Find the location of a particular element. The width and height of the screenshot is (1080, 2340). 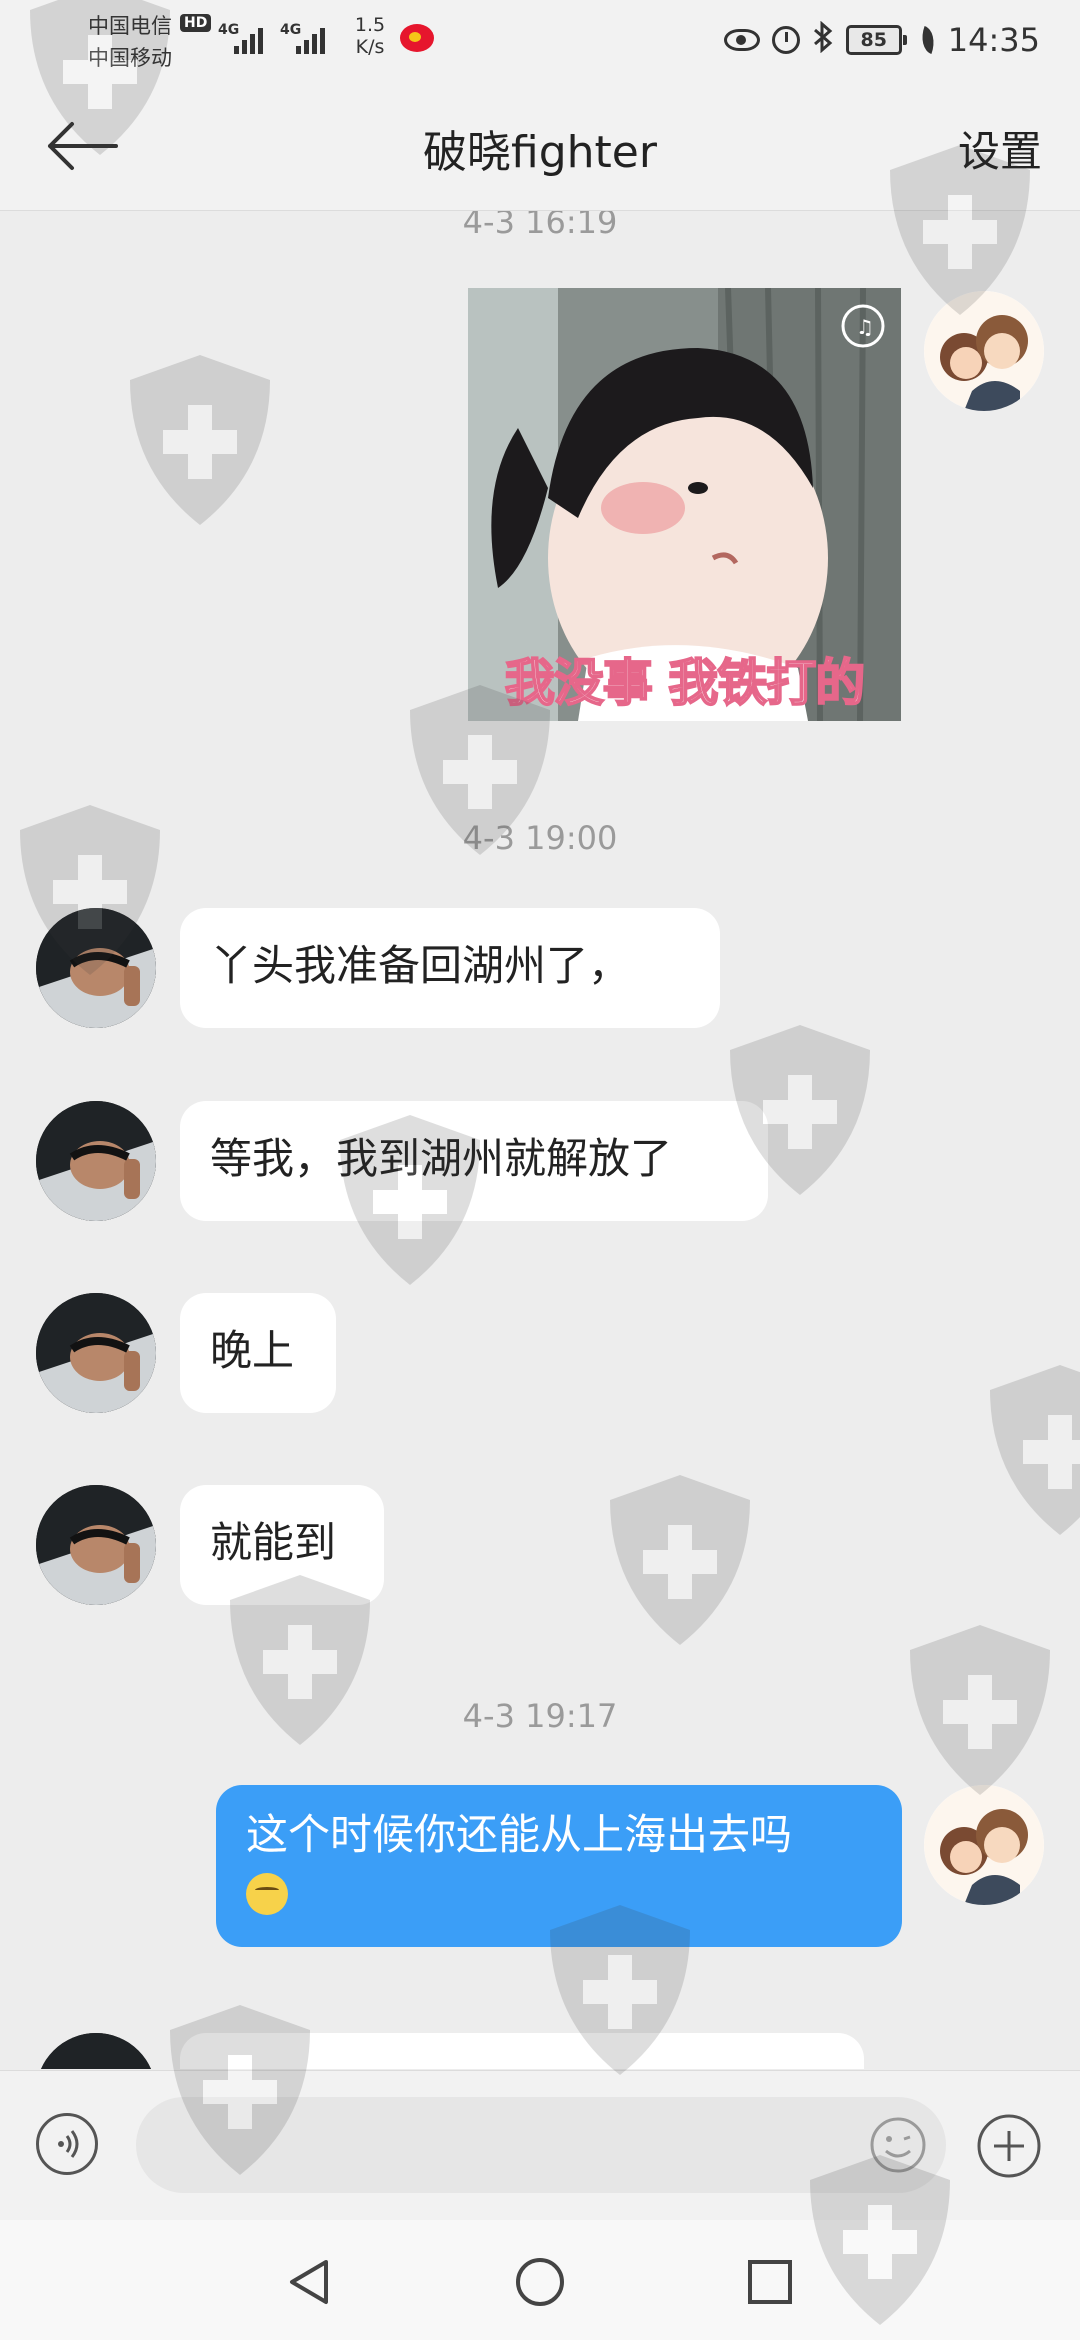

sticker-caption: 我没事 我铁打的 is located at coordinates (685, 683).